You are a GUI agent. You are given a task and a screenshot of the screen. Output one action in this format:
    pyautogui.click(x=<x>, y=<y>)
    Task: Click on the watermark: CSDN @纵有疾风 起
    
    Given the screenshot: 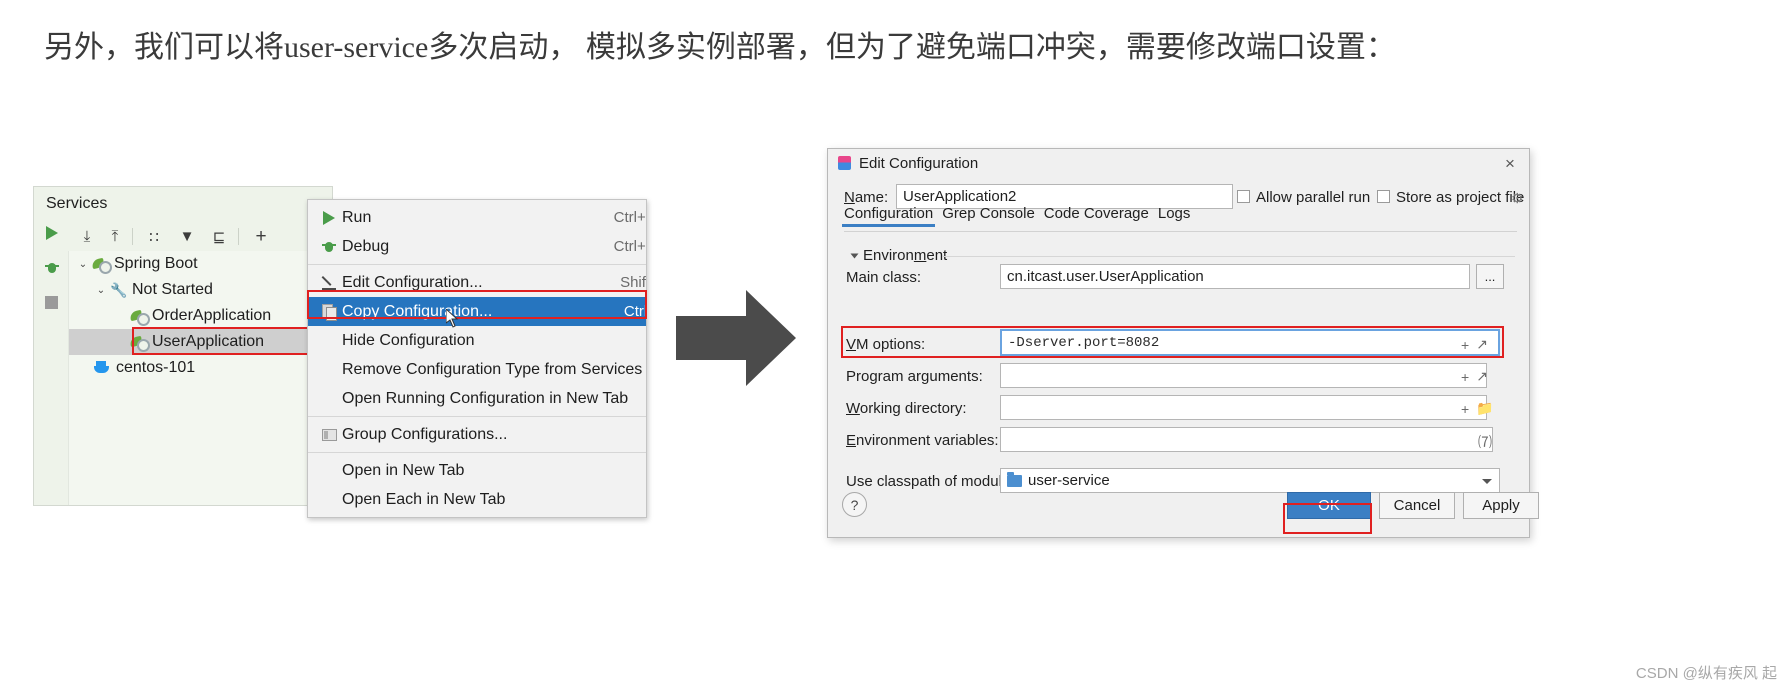 What is the action you would take?
    pyautogui.click(x=1706, y=673)
    